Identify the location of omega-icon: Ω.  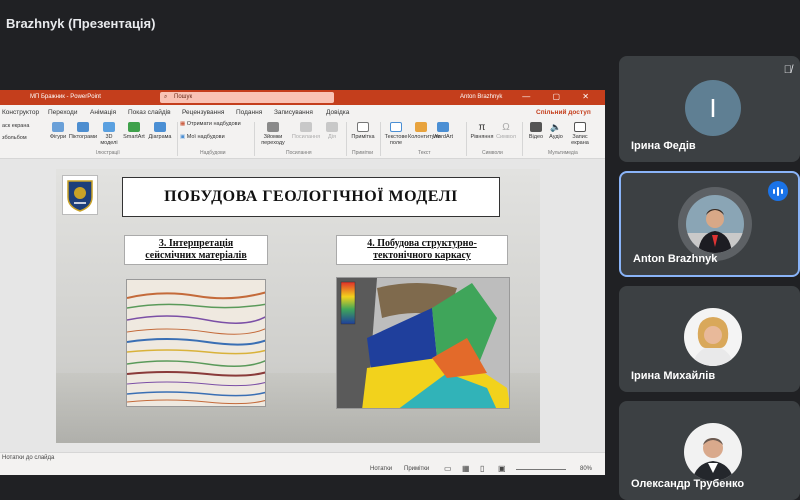
(506, 127).